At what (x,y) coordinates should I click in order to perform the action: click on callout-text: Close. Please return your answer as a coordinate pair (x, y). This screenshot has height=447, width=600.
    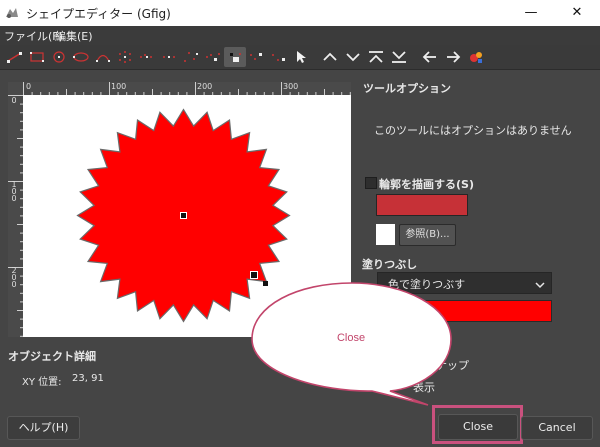
    Looking at the image, I should click on (351, 338).